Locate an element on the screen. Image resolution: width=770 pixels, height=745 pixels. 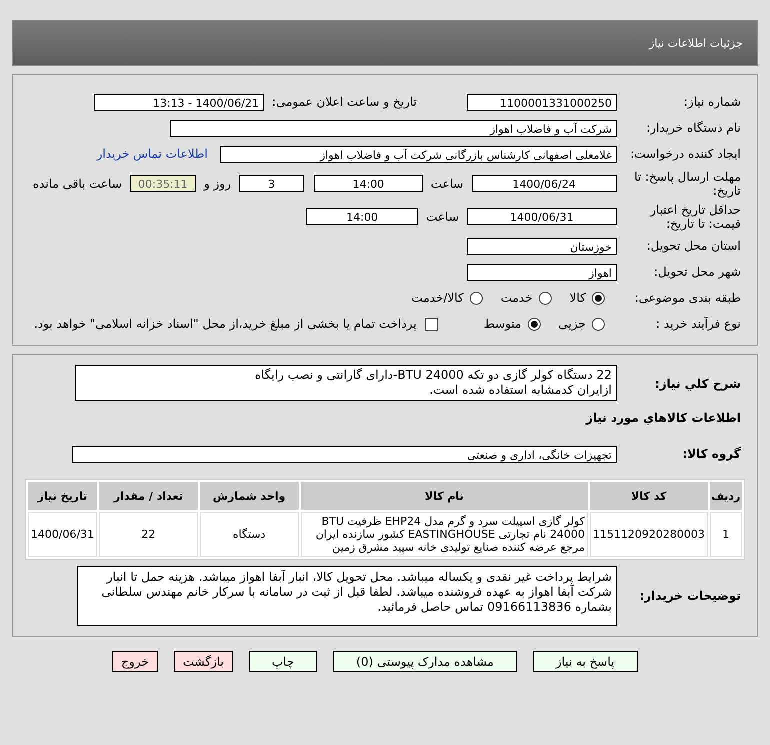
action-button: مشاهده مدارک پیوستی (0) is located at coordinates (425, 661).